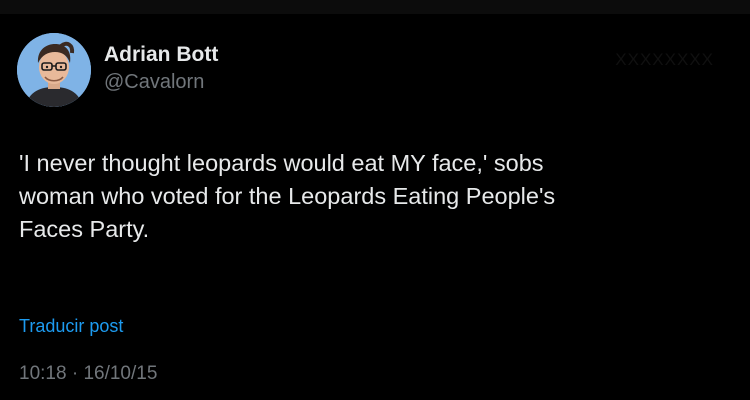 Image resolution: width=750 pixels, height=400 pixels. What do you see at coordinates (71, 326) in the screenshot?
I see `translate-post-link: Traducir post` at bounding box center [71, 326].